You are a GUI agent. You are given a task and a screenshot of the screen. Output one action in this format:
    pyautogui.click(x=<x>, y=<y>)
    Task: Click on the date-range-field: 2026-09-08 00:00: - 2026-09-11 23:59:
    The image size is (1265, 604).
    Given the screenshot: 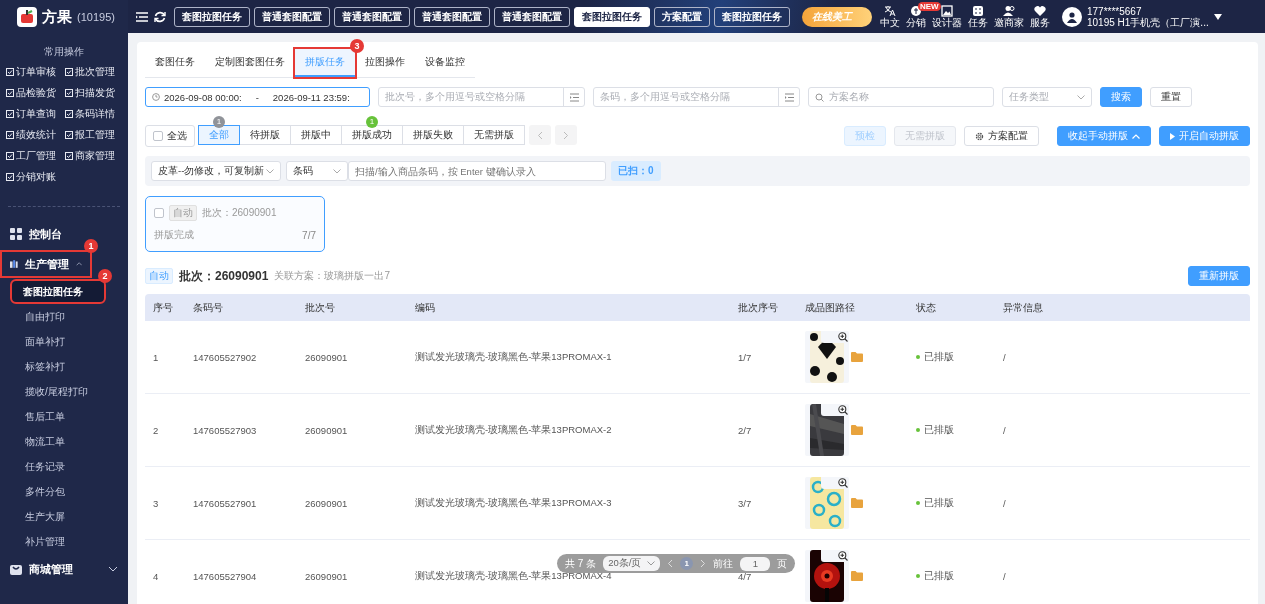 What is the action you would take?
    pyautogui.click(x=257, y=97)
    